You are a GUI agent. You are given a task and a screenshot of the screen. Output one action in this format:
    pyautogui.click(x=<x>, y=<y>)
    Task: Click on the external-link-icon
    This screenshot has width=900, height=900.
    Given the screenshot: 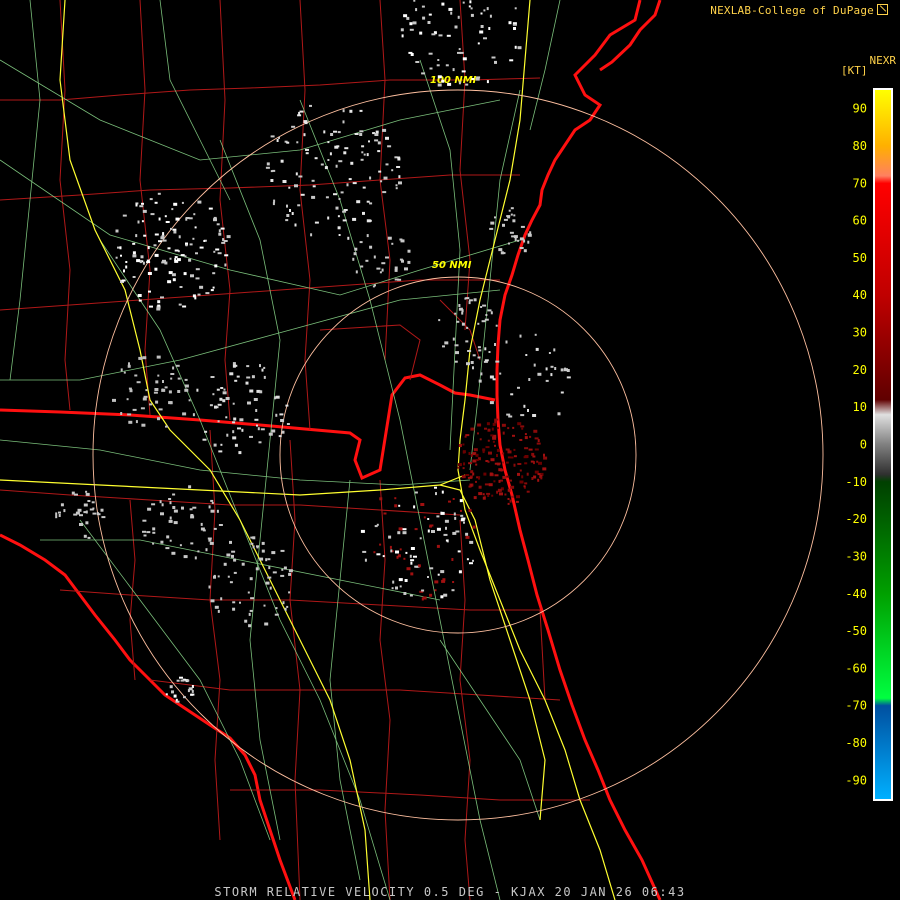 What is the action you would take?
    pyautogui.click(x=882, y=9)
    